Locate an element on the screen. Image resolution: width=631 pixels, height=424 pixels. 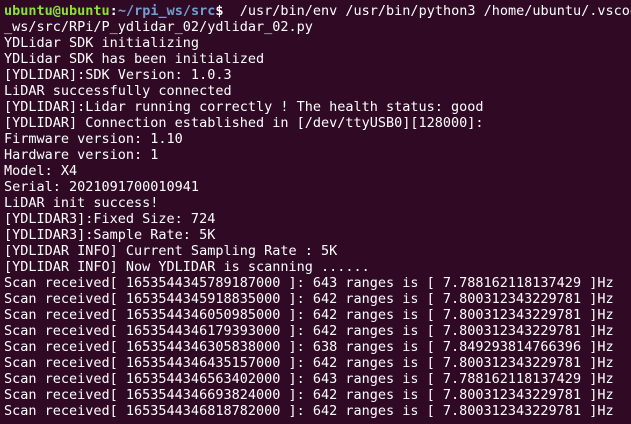
output-line: [YDLIDAR3]:Sample Rate: 5K is located at coordinates (110, 235).